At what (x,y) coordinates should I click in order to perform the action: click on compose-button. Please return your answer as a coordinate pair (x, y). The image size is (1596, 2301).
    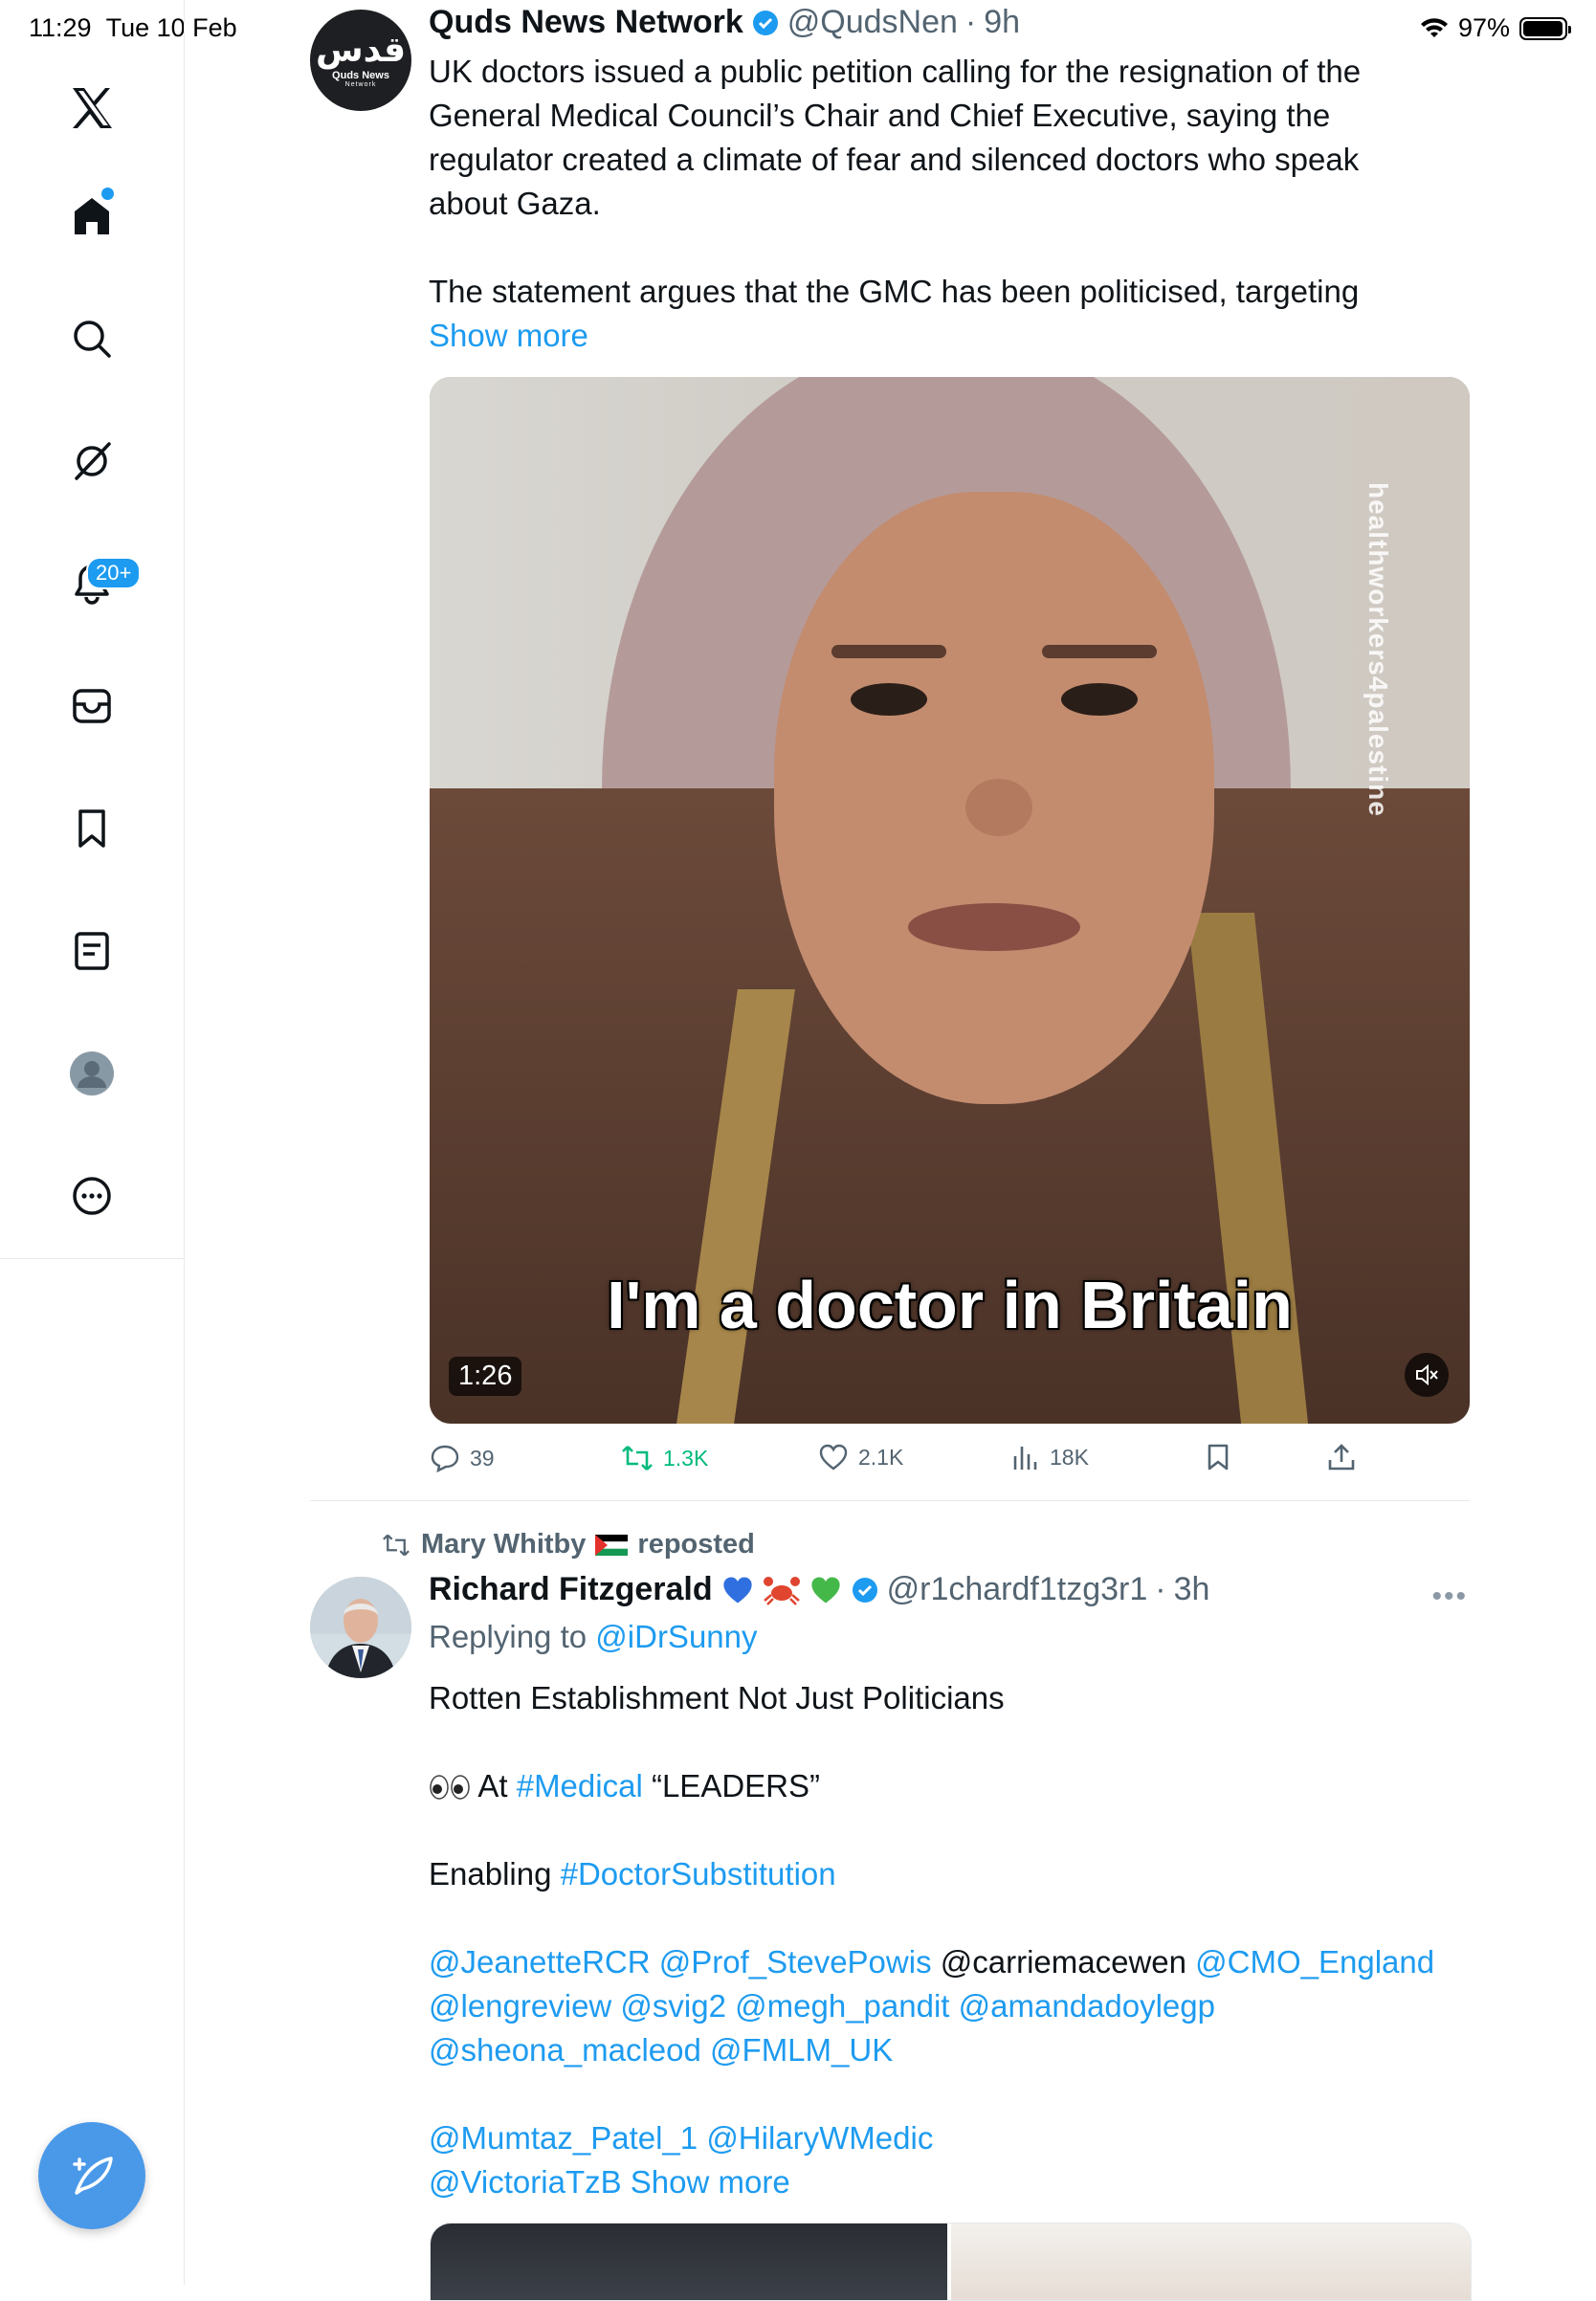
    Looking at the image, I should click on (92, 2175).